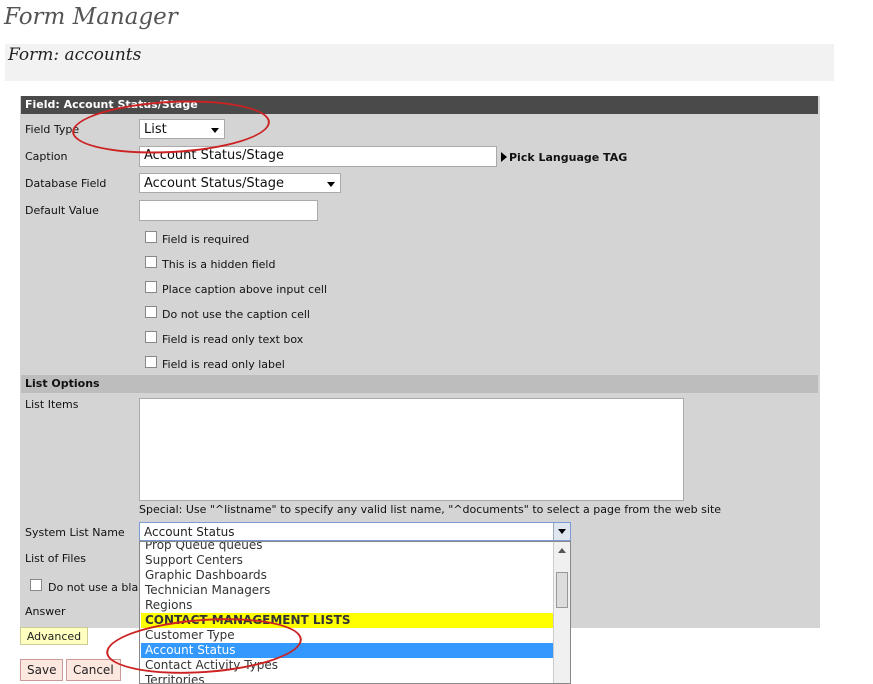 Image resolution: width=873 pixels, height=684 pixels. What do you see at coordinates (347, 547) in the screenshot?
I see `dropdown-option: Prop Queue queues` at bounding box center [347, 547].